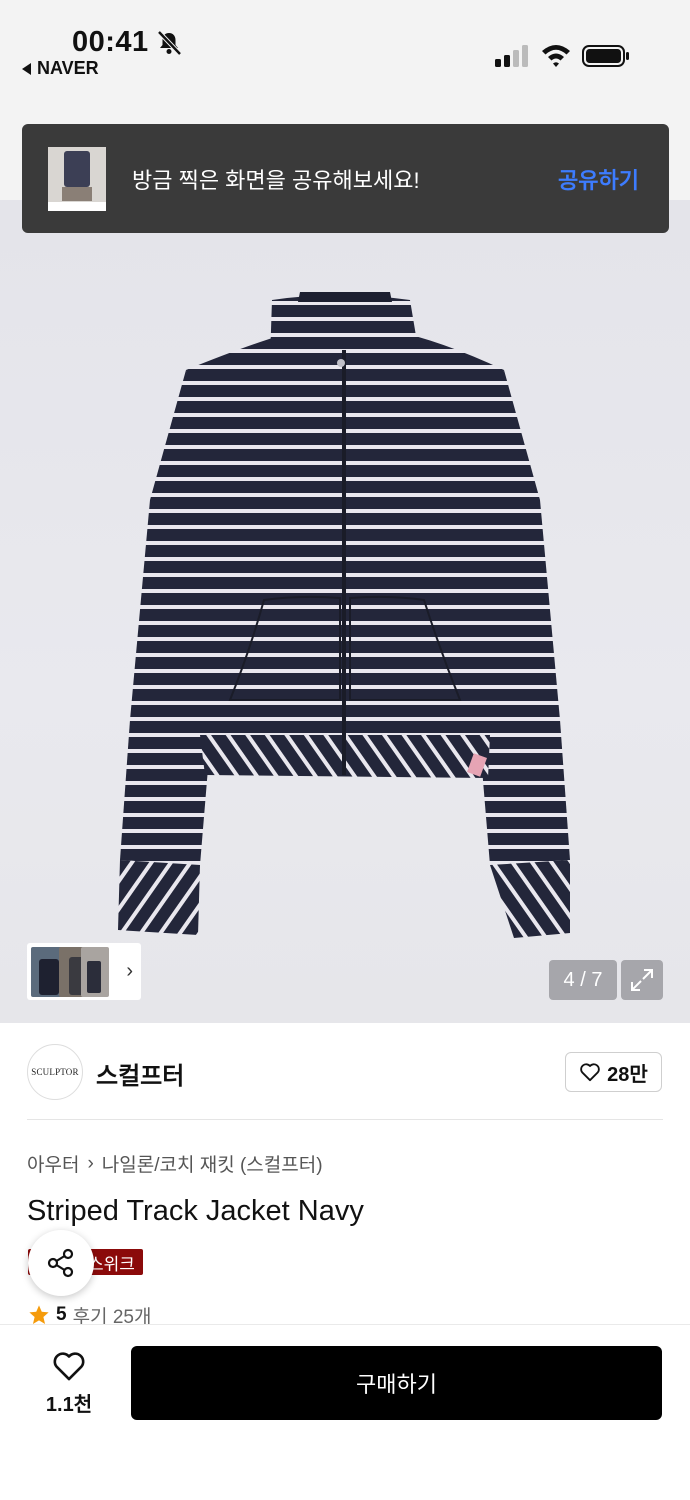  Describe the element at coordinates (556, 56) in the screenshot. I see `wifi-icon` at that location.